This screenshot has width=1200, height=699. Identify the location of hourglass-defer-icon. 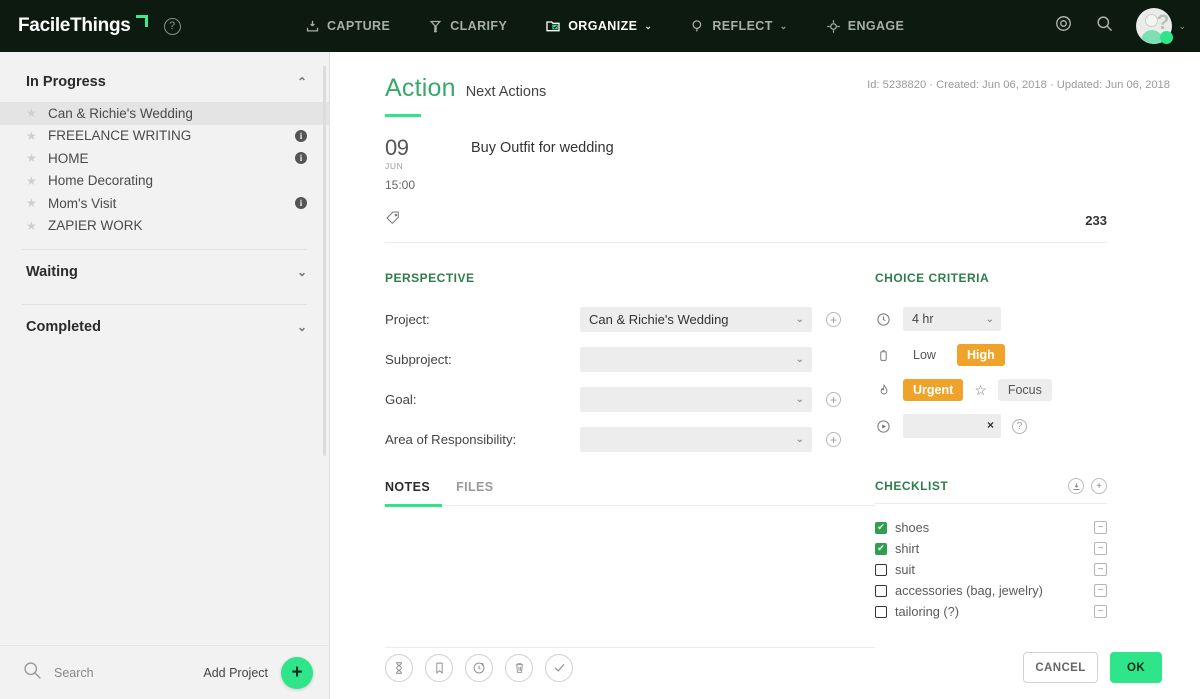
(399, 667).